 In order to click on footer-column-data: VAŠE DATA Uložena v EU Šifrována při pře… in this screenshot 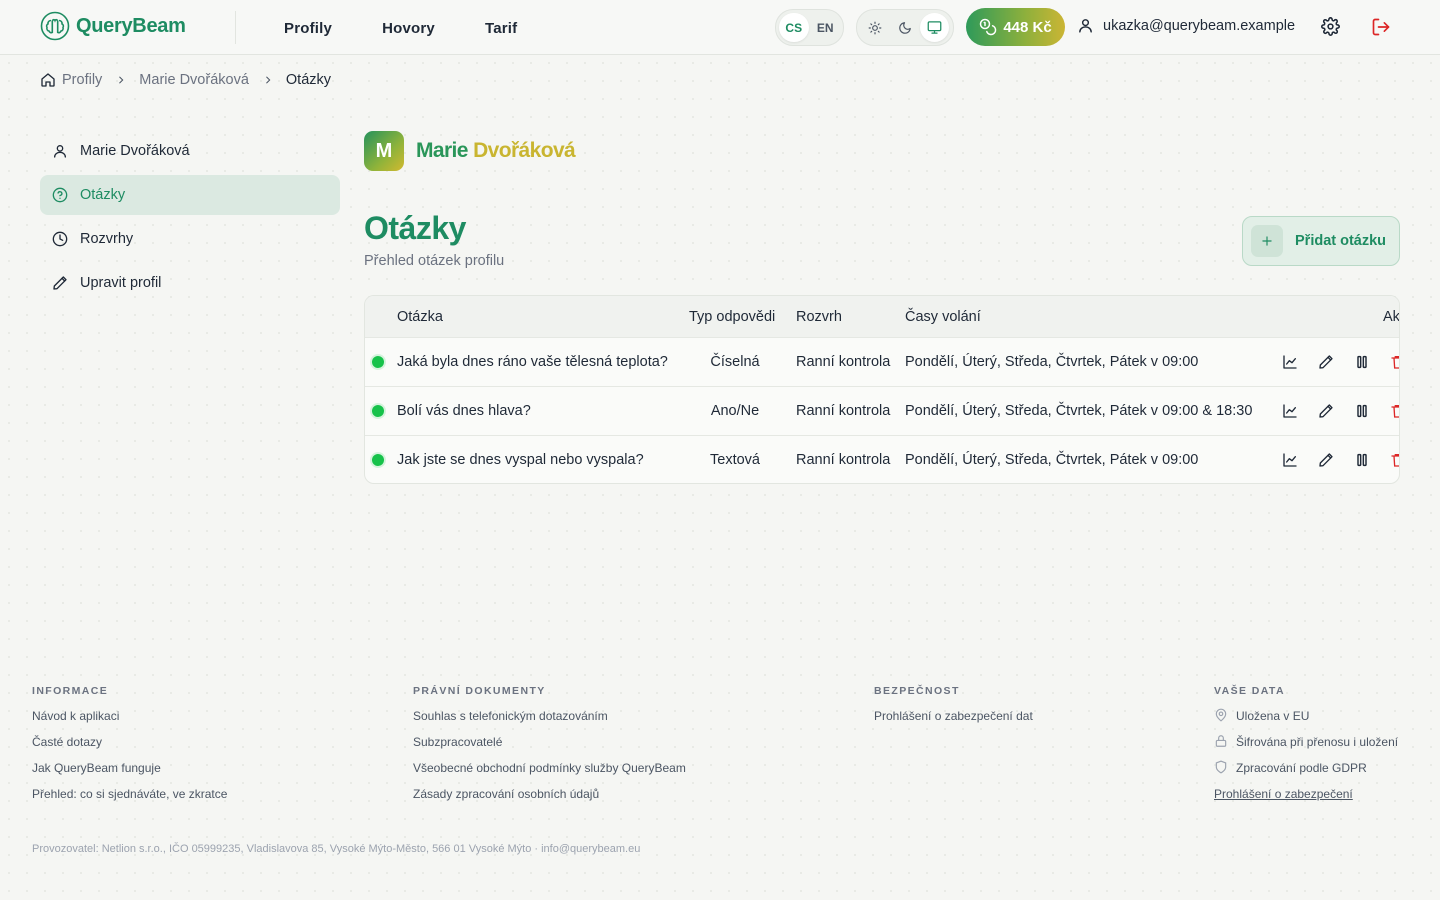, I will do `click(1306, 748)`.